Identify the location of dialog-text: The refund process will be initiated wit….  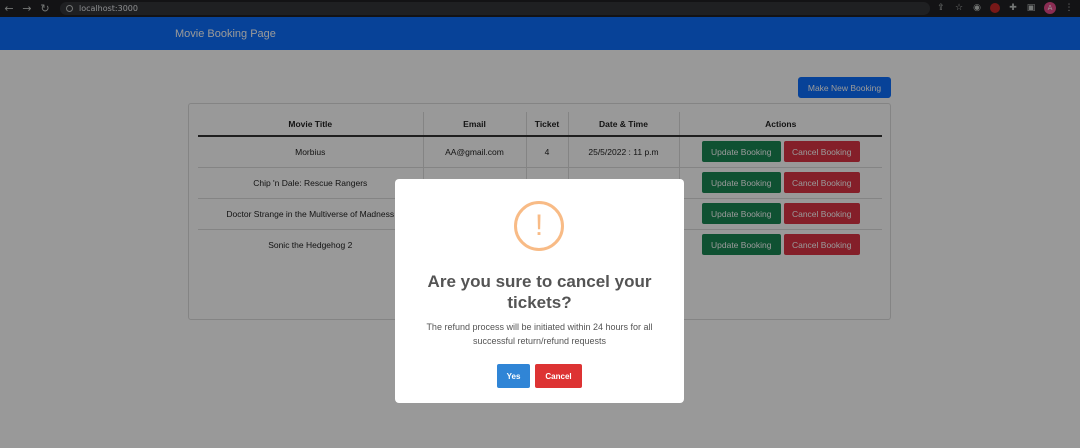
(539, 334).